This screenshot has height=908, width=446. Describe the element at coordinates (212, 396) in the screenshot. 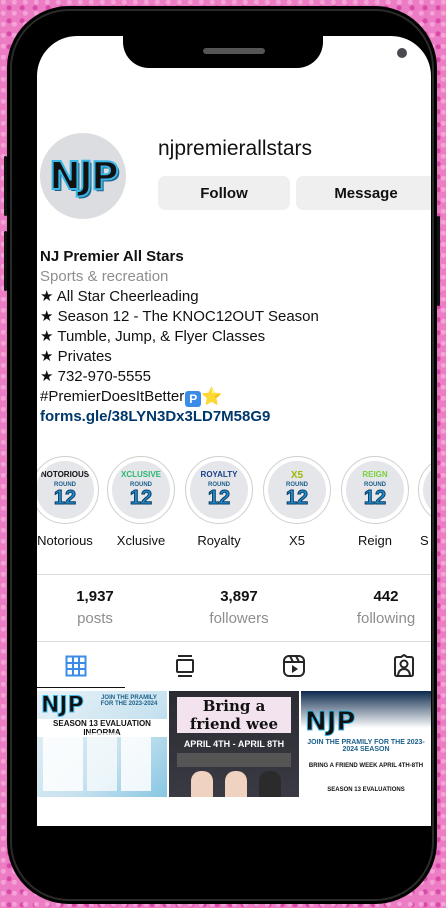

I see `star-emoji-icon: ⭐` at that location.